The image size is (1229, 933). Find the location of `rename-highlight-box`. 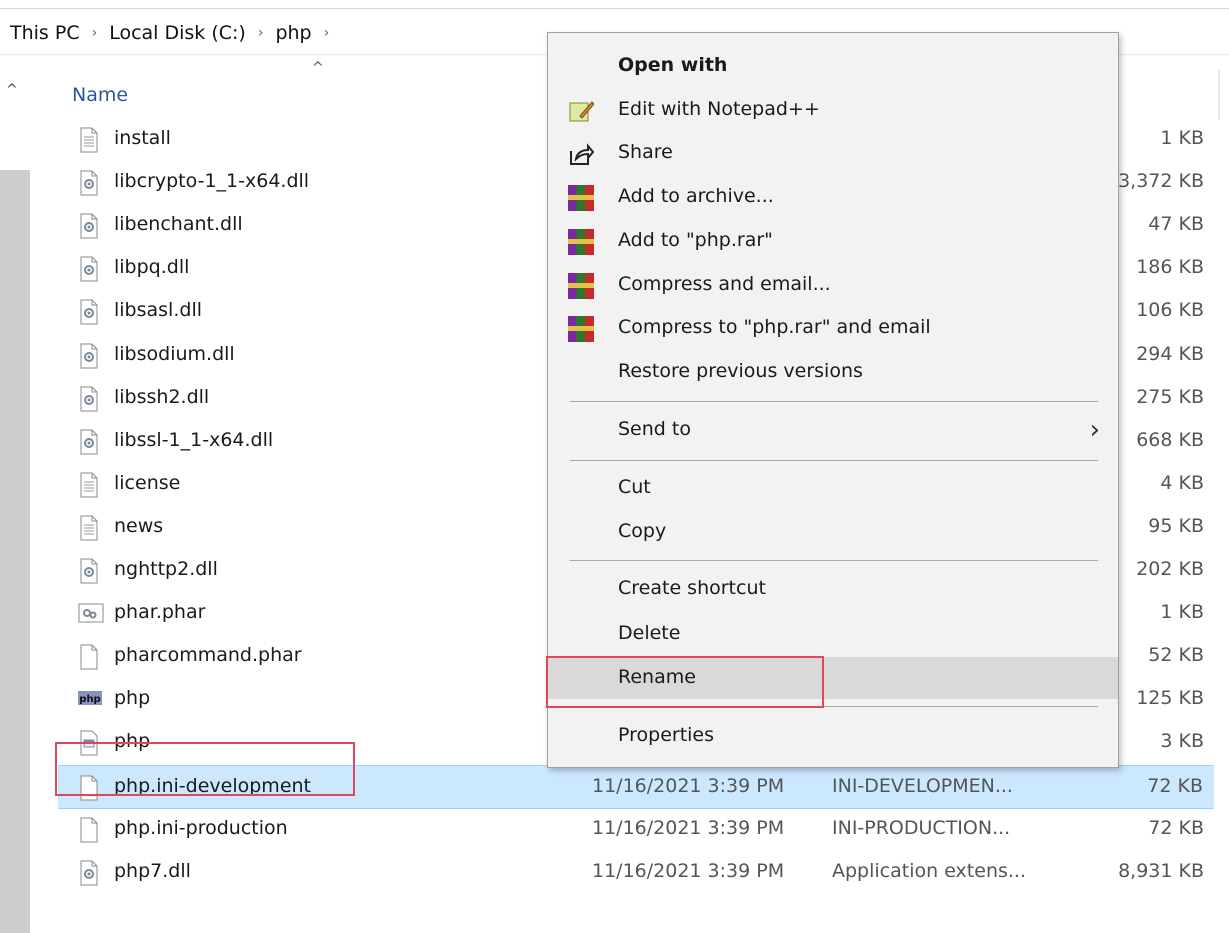

rename-highlight-box is located at coordinates (685, 682).